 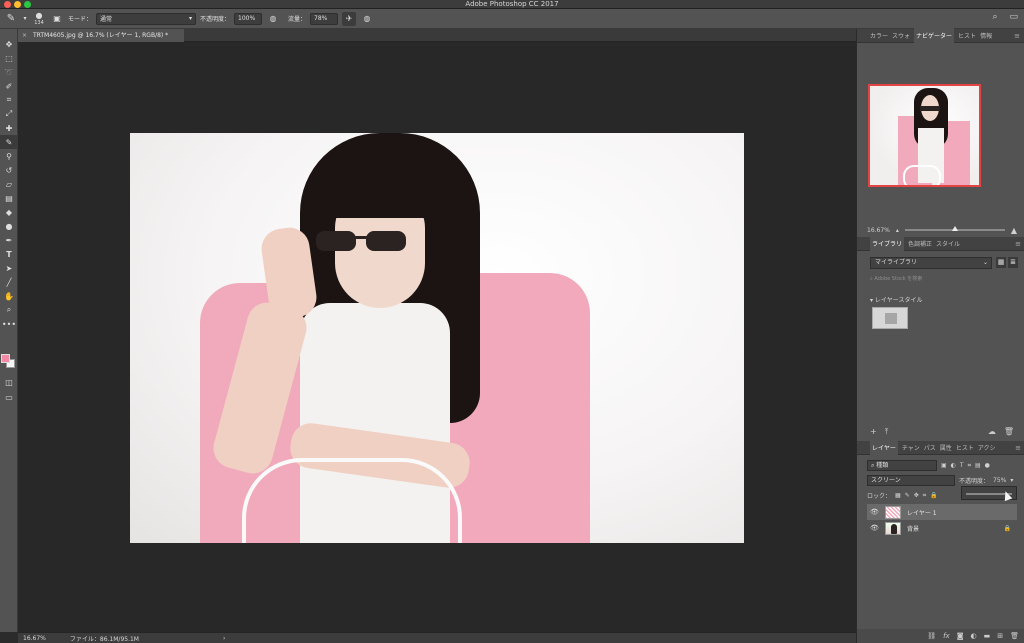 What do you see at coordinates (9, 382) in the screenshot?
I see `quick-mask-icon: ◫` at bounding box center [9, 382].